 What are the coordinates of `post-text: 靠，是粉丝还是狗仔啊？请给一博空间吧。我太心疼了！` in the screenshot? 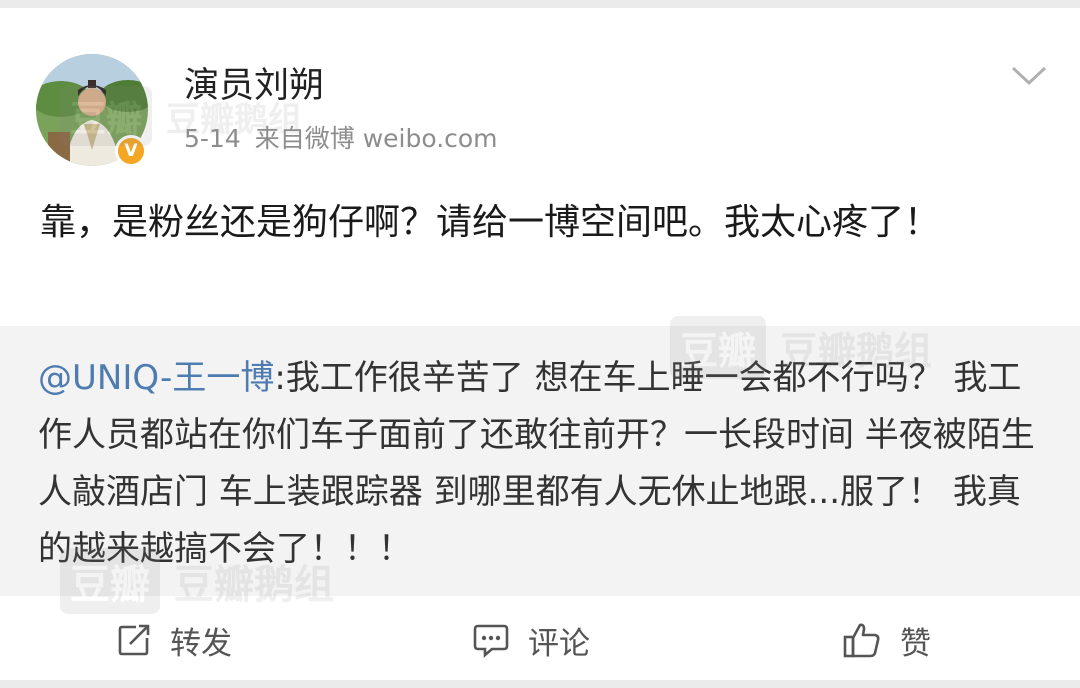 It's located at (490, 222).